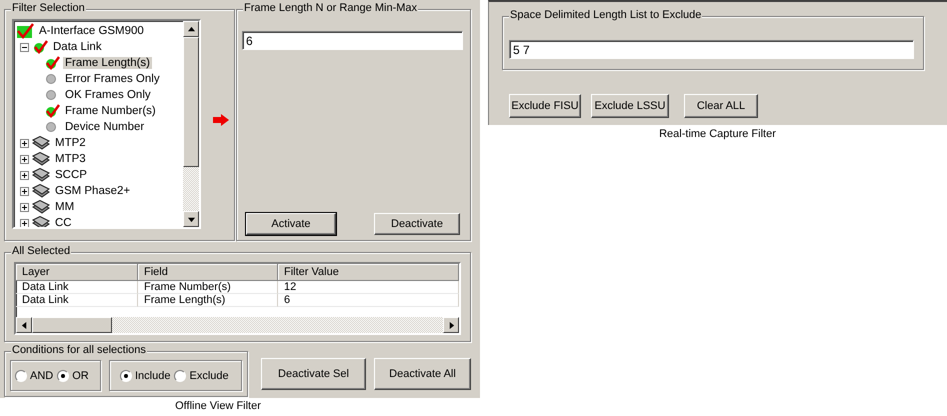 This screenshot has height=416, width=947. I want to click on table-cell: Frame Length(s), so click(208, 300).